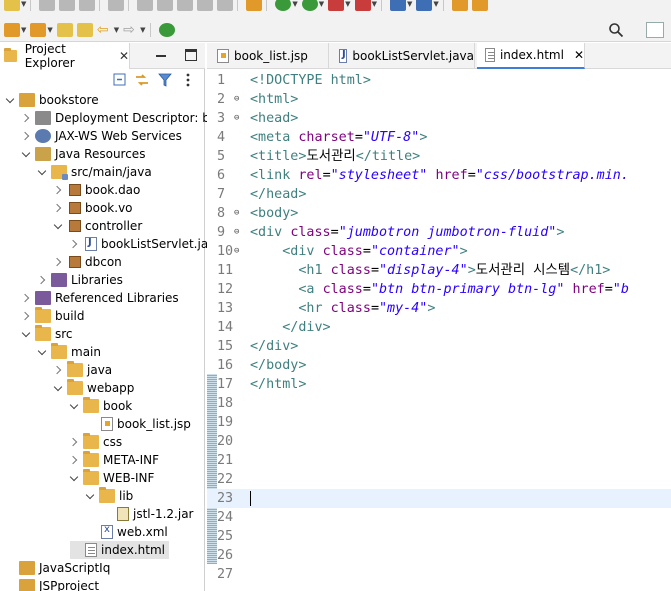  I want to click on pin-icon, so click(84, 30).